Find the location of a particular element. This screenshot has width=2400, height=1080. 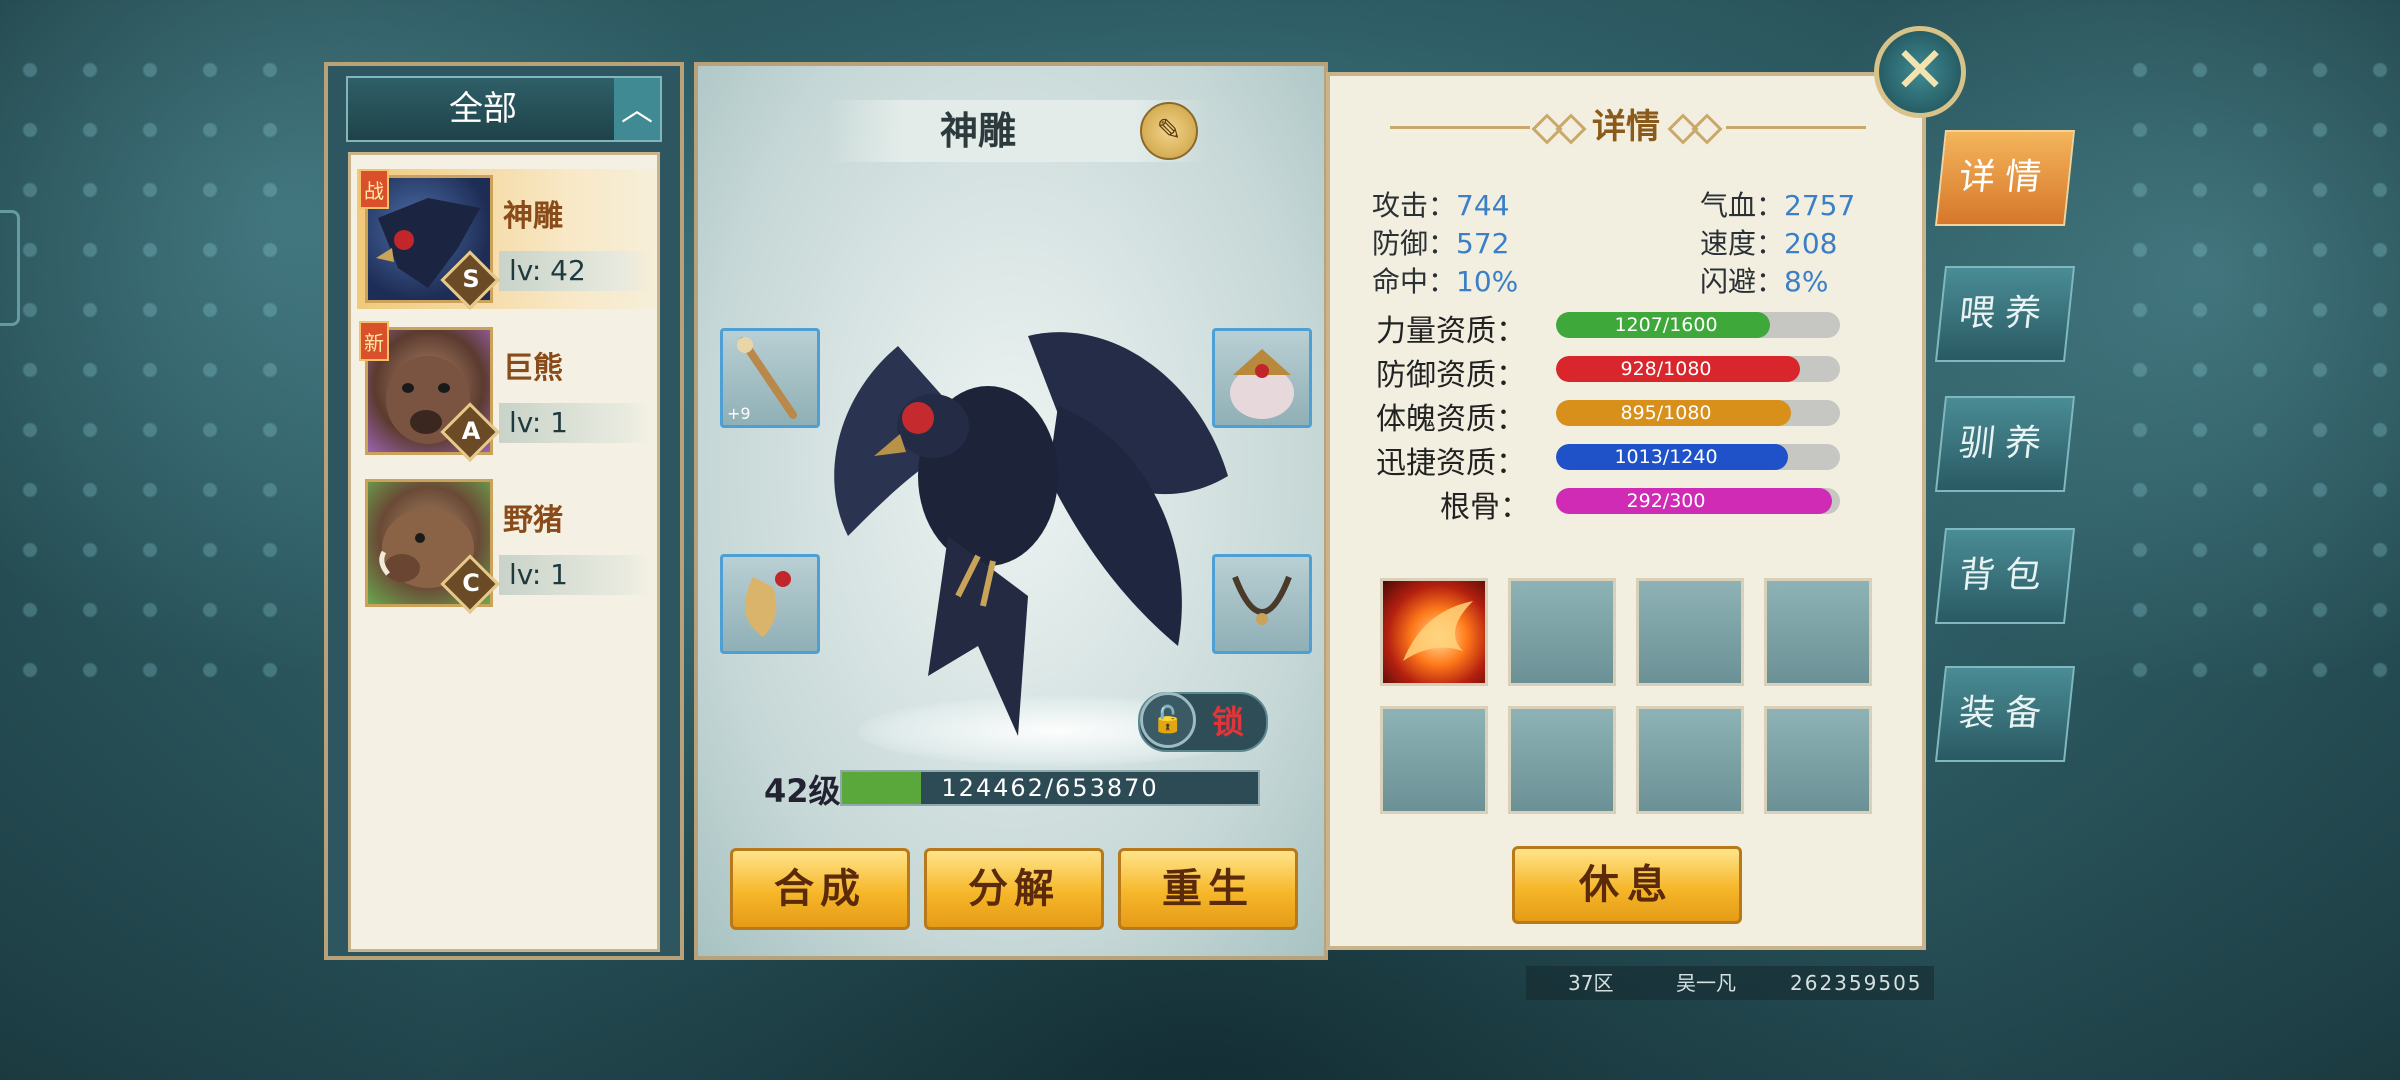

pet-name: 野猪 is located at coordinates (533, 520).